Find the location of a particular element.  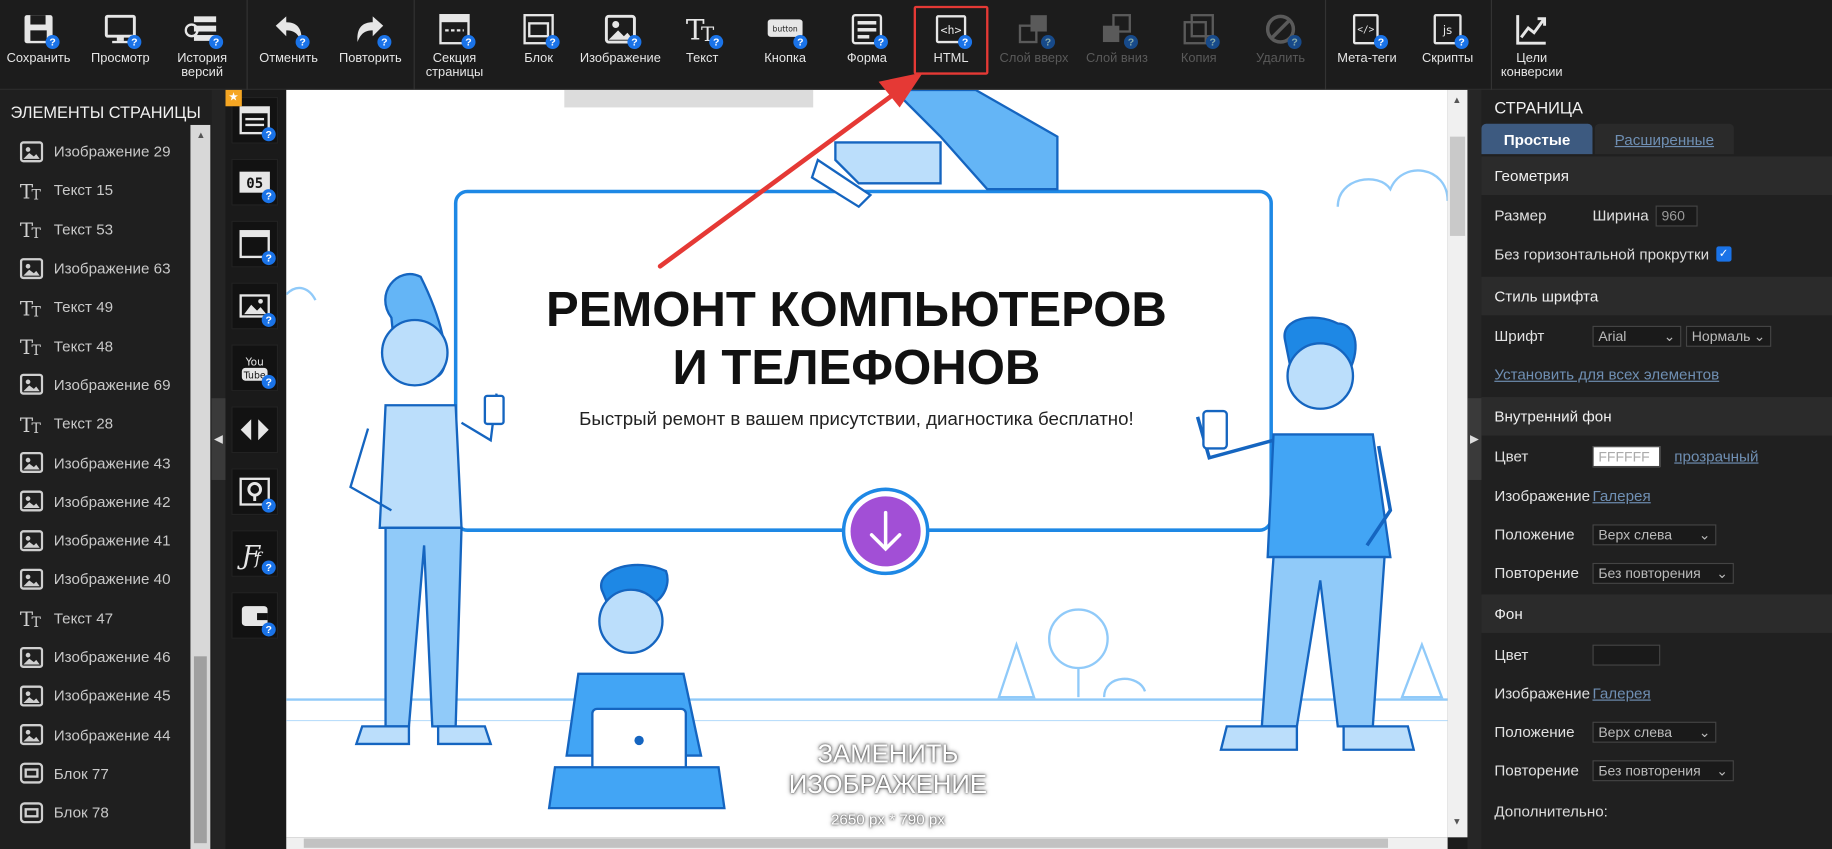

save-button: ? Сохранить is located at coordinates (38, 45).